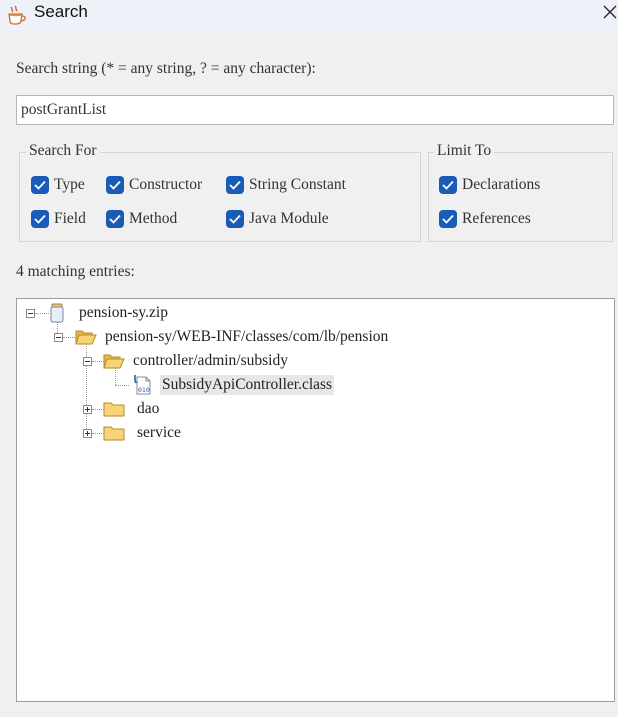 The image size is (618, 717). I want to click on tree-node-folder-dao: dao, so click(132, 409).